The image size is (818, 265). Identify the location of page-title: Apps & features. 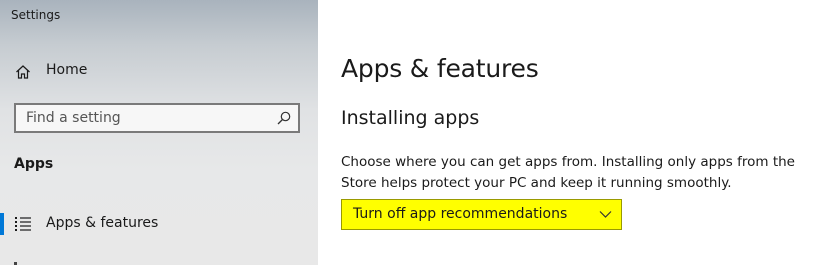
(440, 68).